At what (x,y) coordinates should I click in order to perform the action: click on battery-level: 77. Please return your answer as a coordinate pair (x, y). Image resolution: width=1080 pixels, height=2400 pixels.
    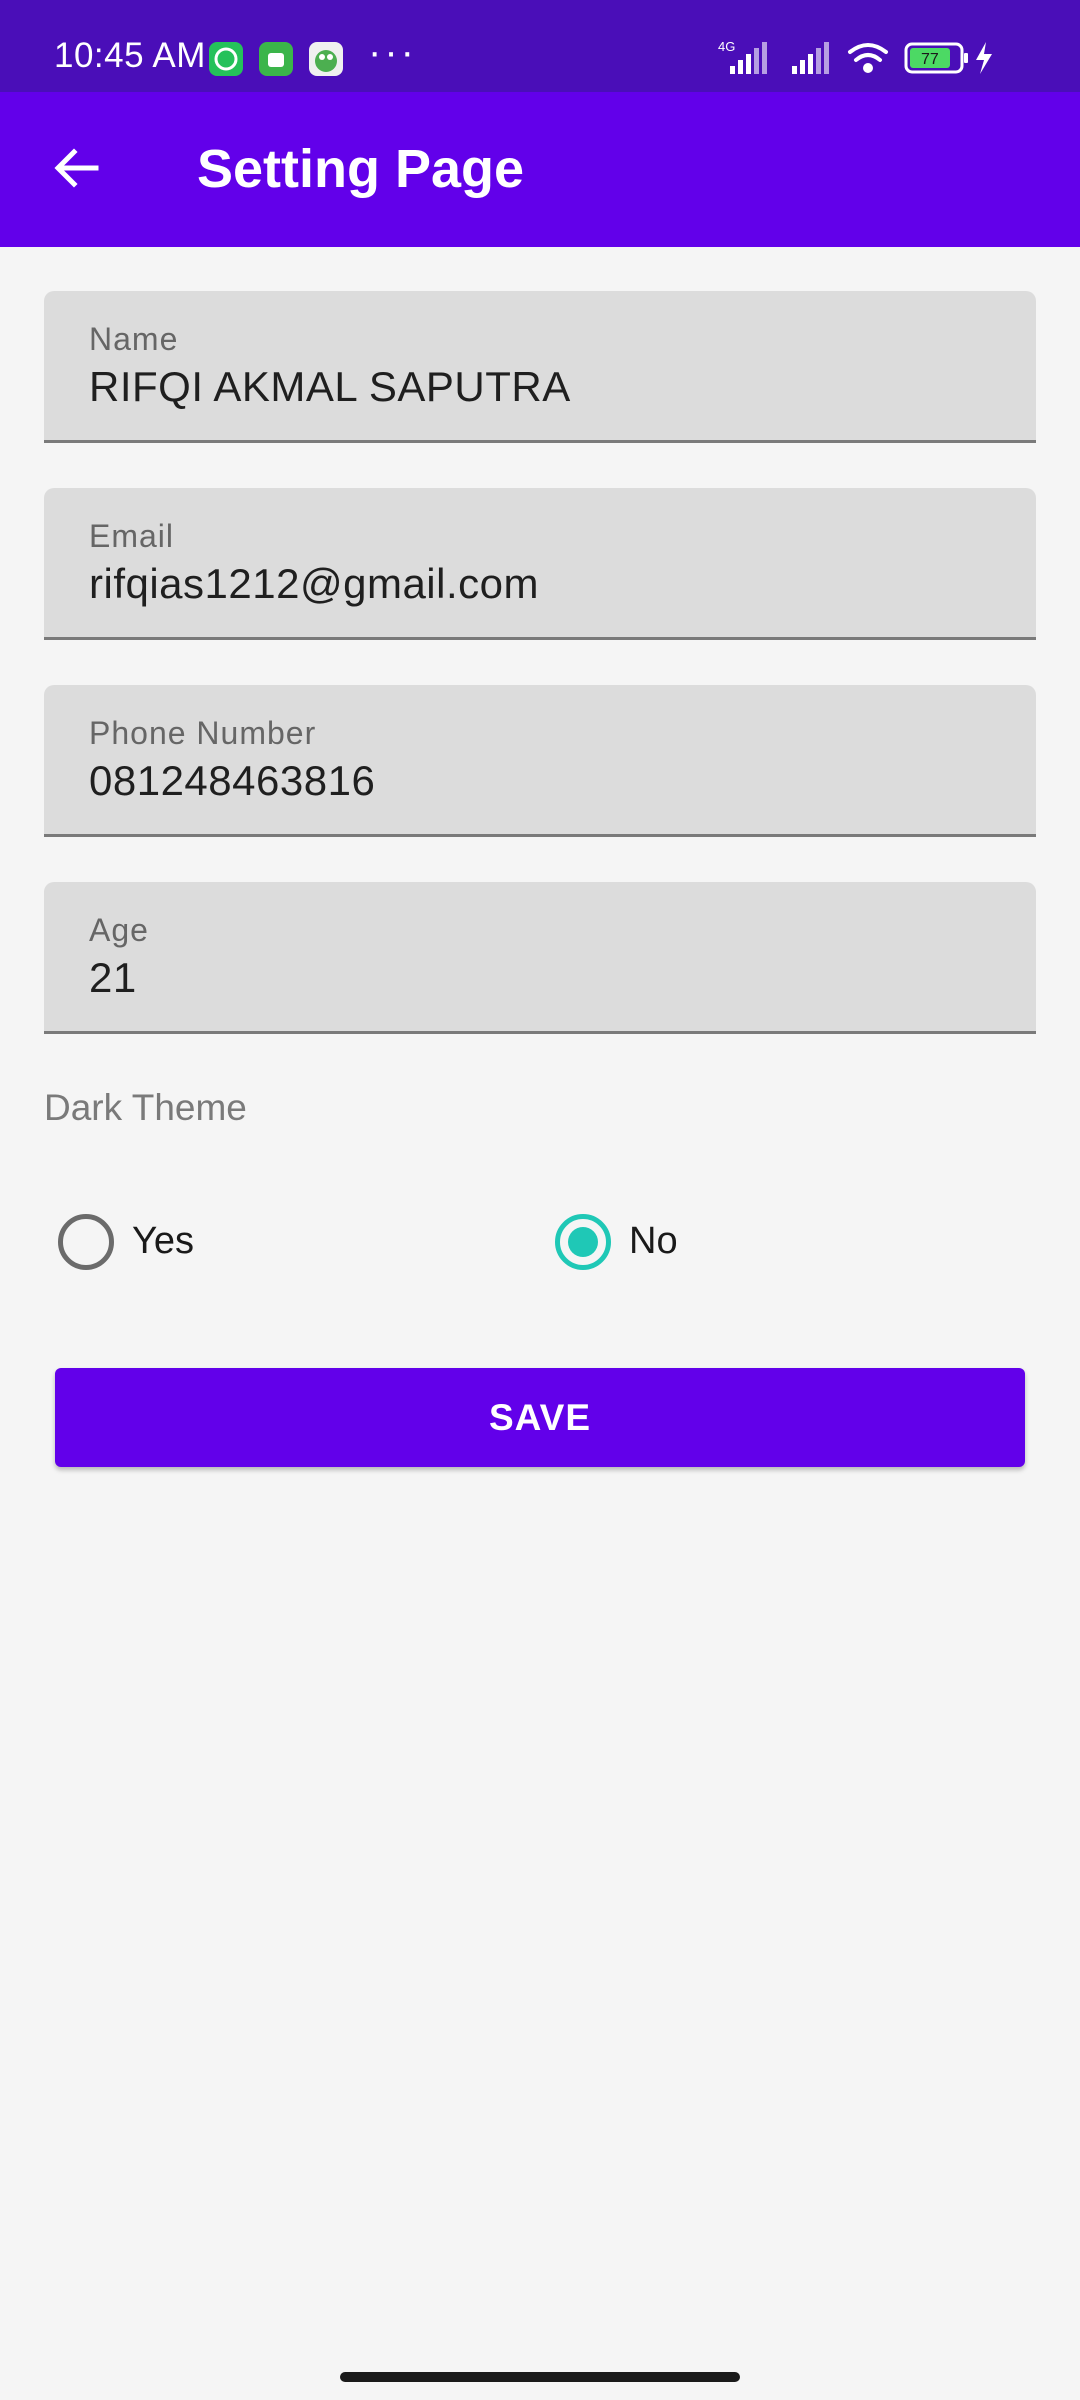
    Looking at the image, I should click on (930, 59).